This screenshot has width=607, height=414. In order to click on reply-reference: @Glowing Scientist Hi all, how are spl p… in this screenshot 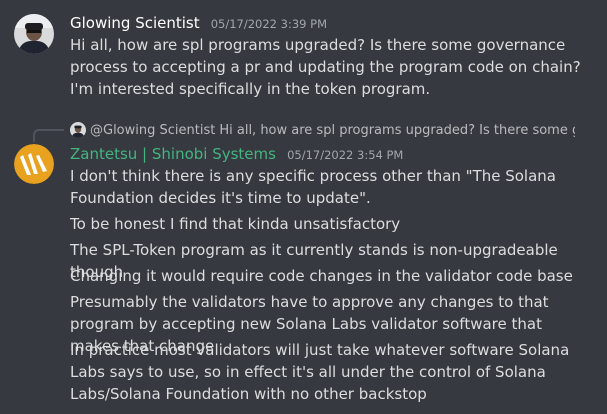, I will do `click(322, 130)`.